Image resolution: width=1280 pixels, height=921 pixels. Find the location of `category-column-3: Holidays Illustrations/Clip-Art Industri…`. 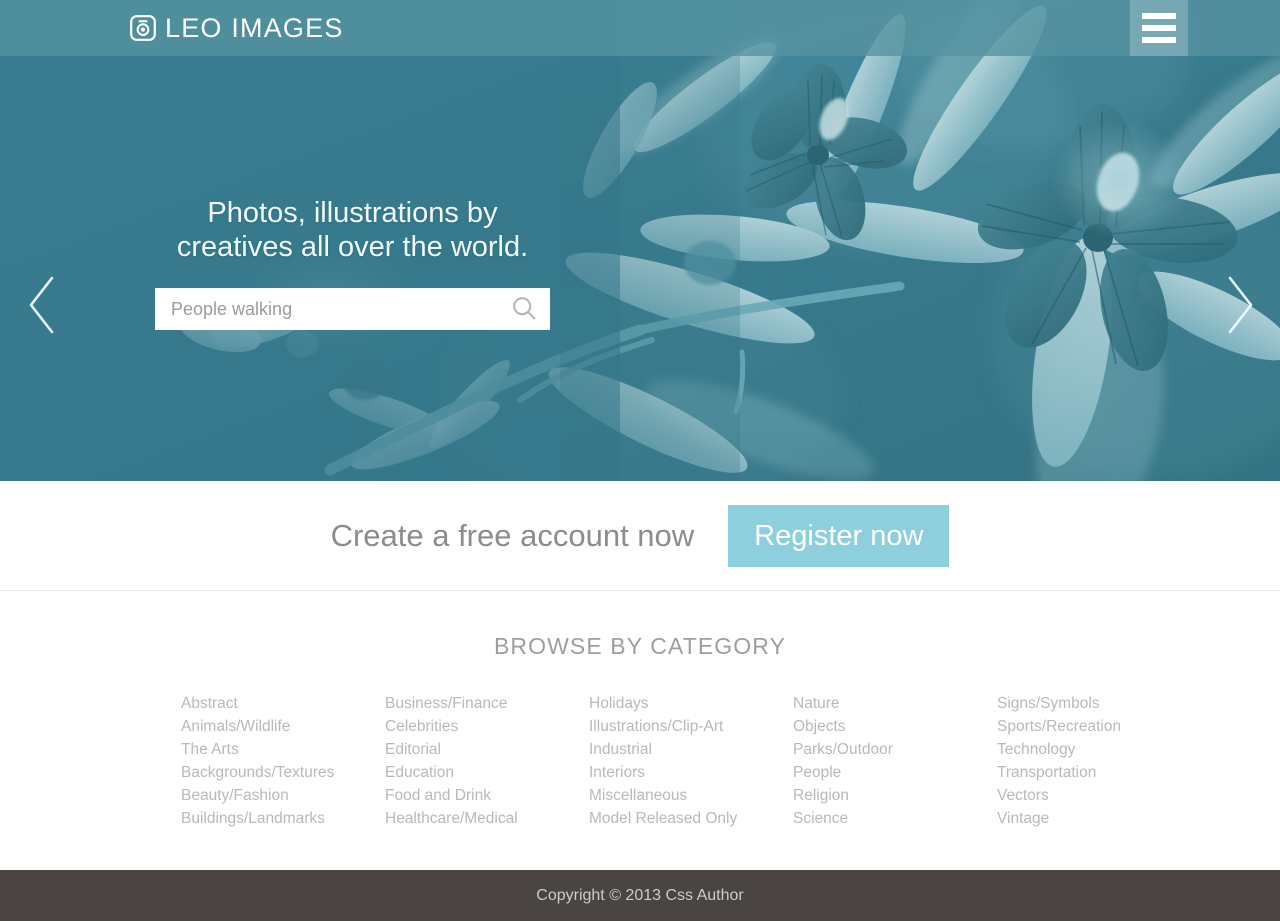

category-column-3: Holidays Illustrations/Clip-Art Industri… is located at coordinates (691, 761).